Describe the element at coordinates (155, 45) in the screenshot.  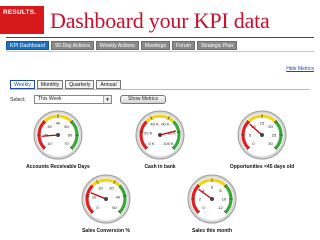
I see `tab-meetings: Meetings` at that location.